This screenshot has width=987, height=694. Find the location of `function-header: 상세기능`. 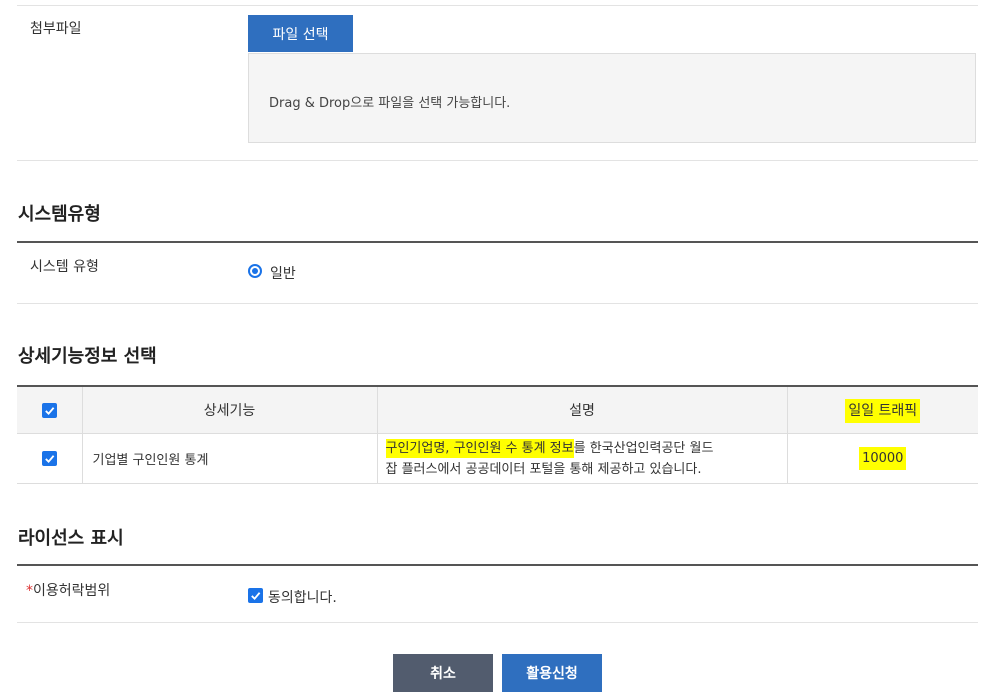

function-header: 상세기능 is located at coordinates (230, 409).